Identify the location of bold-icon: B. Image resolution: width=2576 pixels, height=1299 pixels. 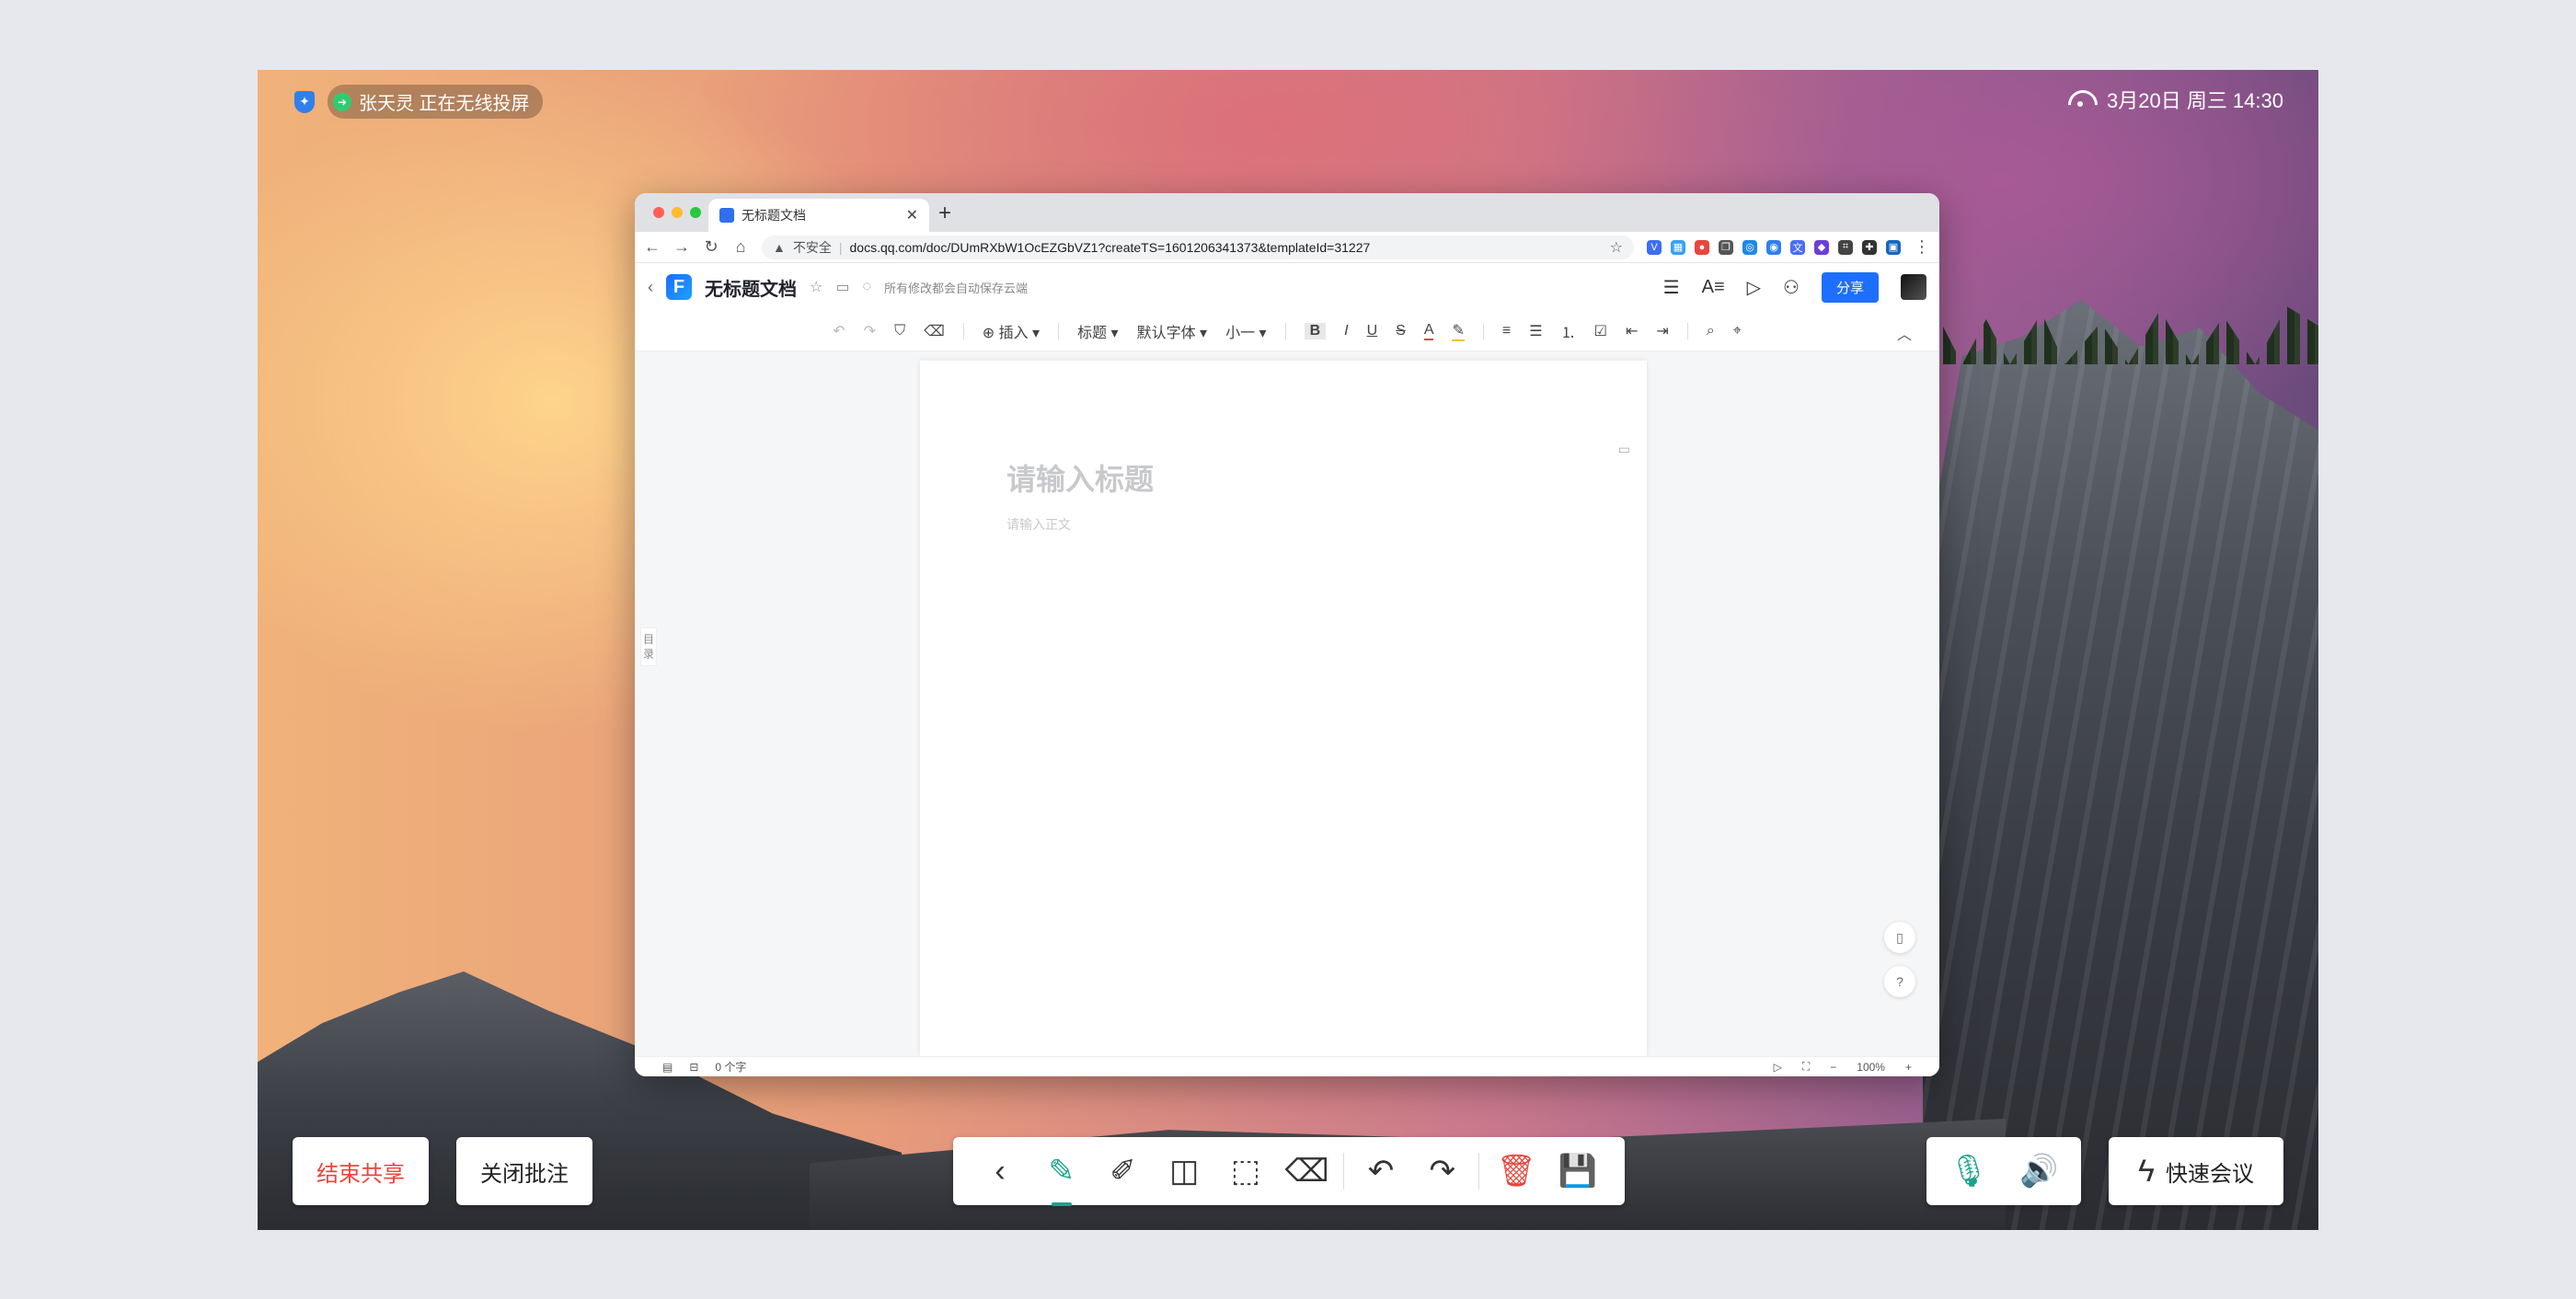
(1315, 330).